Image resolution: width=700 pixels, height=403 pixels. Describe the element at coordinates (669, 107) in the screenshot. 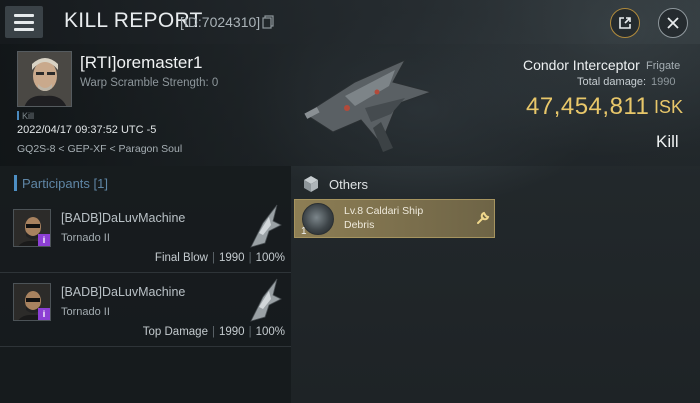

I see `isk-unit: ISK` at that location.